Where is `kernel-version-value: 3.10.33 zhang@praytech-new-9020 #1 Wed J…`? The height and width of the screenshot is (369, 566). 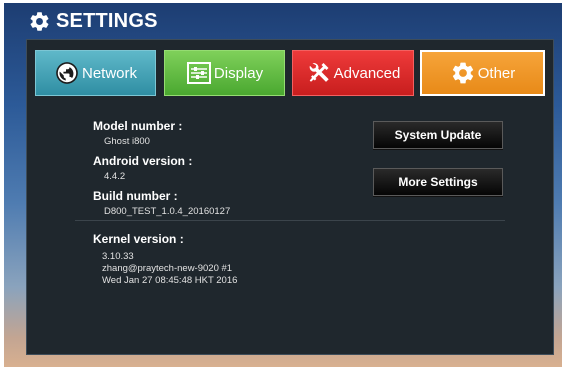 kernel-version-value: 3.10.33 zhang@praytech-new-9020 #1 Wed J… is located at coordinates (169, 269).